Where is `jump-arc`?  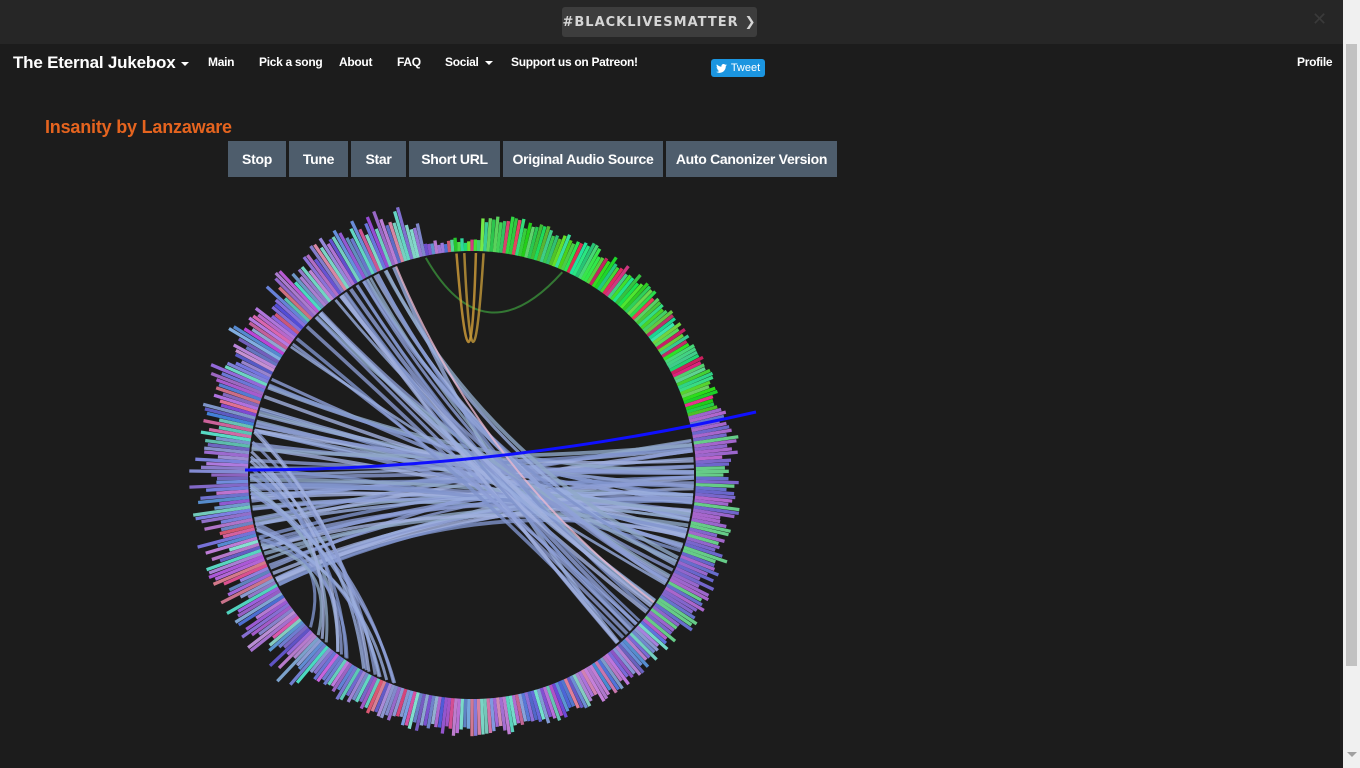
jump-arc is located at coordinates (494, 285).